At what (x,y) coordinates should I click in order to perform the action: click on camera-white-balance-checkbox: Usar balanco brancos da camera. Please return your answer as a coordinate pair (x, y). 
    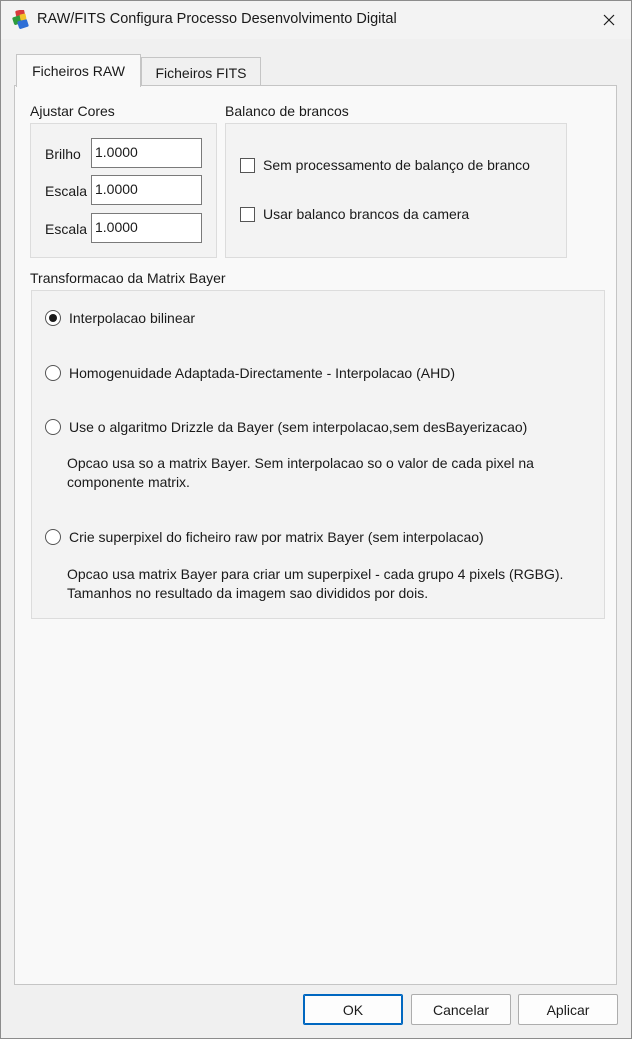
    Looking at the image, I should click on (354, 214).